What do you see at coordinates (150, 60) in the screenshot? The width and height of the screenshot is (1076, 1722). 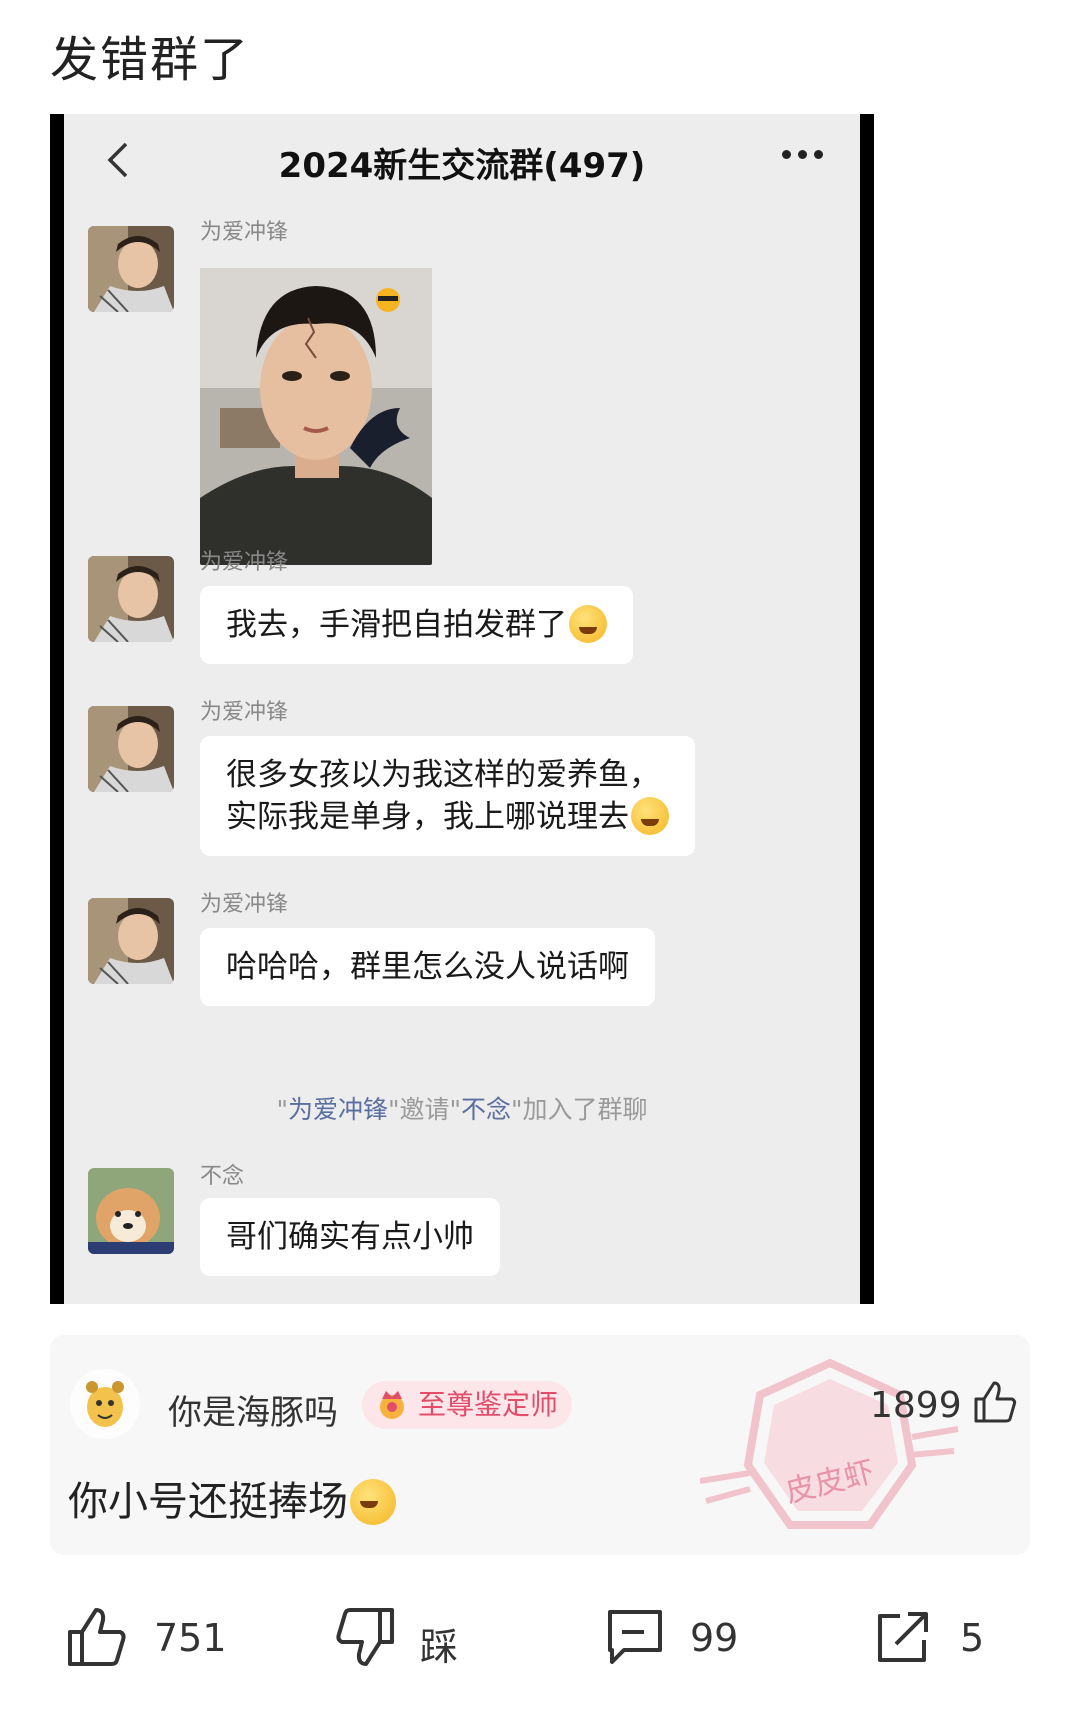 I see `post-title: 发错群了` at bounding box center [150, 60].